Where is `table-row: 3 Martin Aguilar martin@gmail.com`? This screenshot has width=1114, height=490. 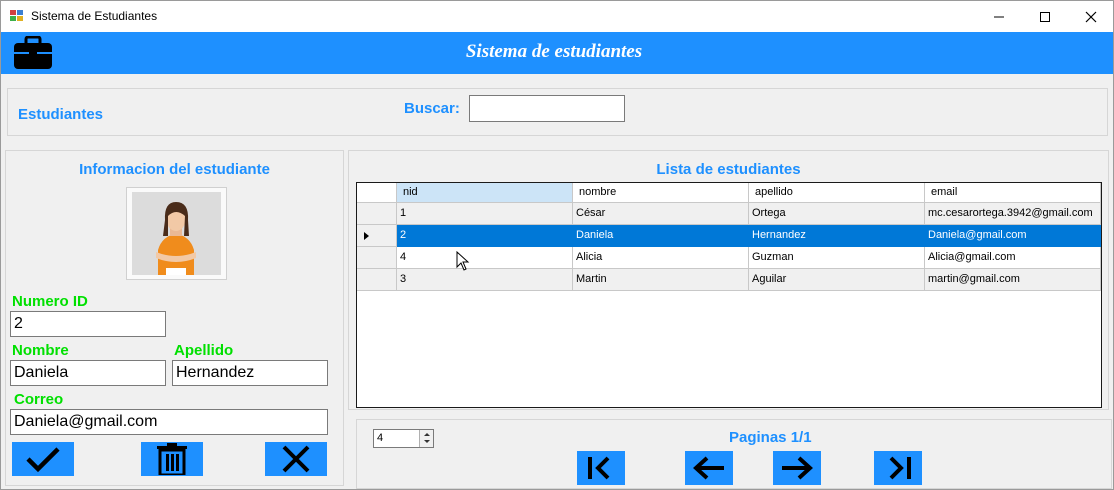
table-row: 3 Martin Aguilar martin@gmail.com is located at coordinates (729, 280).